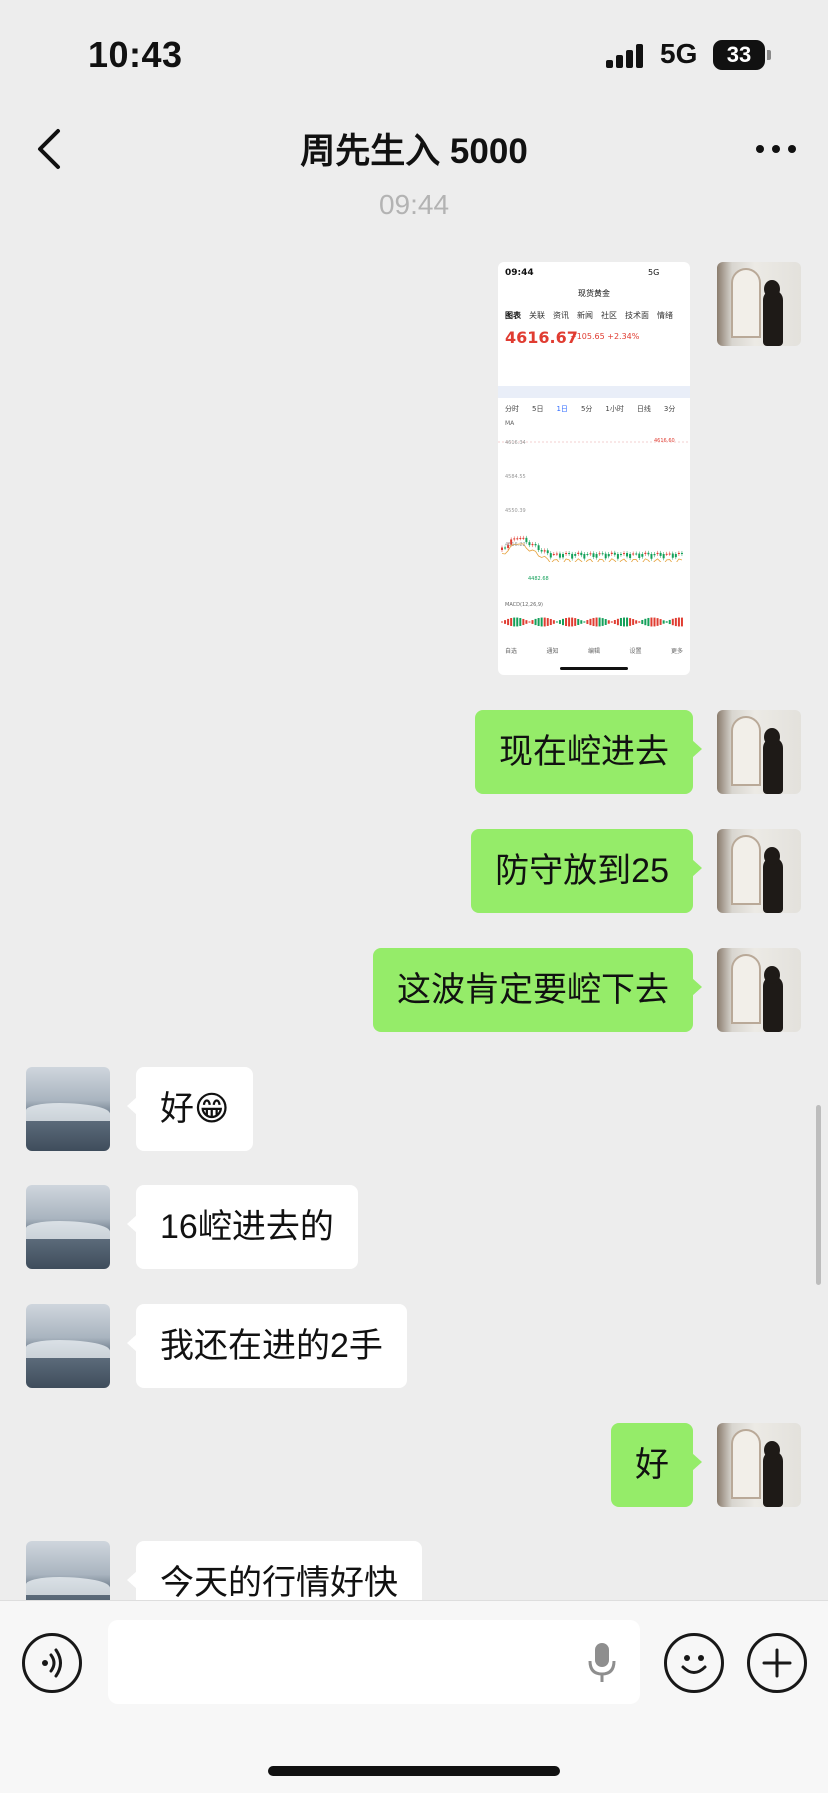 This screenshot has height=1793, width=828. I want to click on message-bubble-peer: 我还在进的2手, so click(267, 1346).